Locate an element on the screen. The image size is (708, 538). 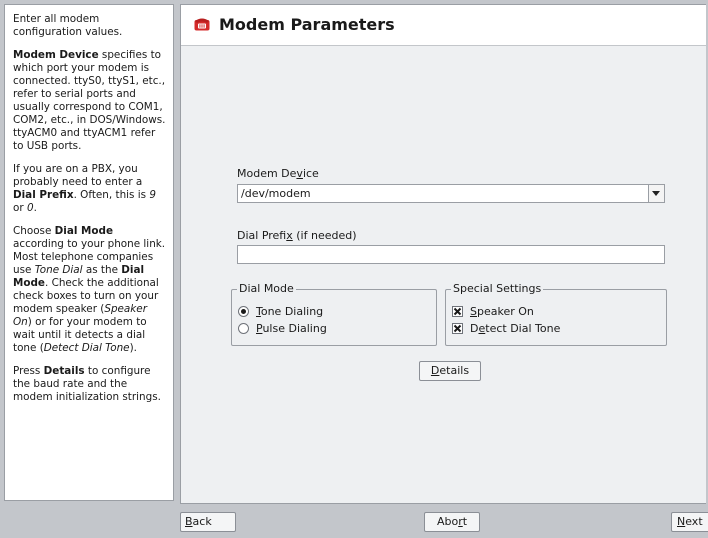
chevron-down-icon is located at coordinates (656, 193).